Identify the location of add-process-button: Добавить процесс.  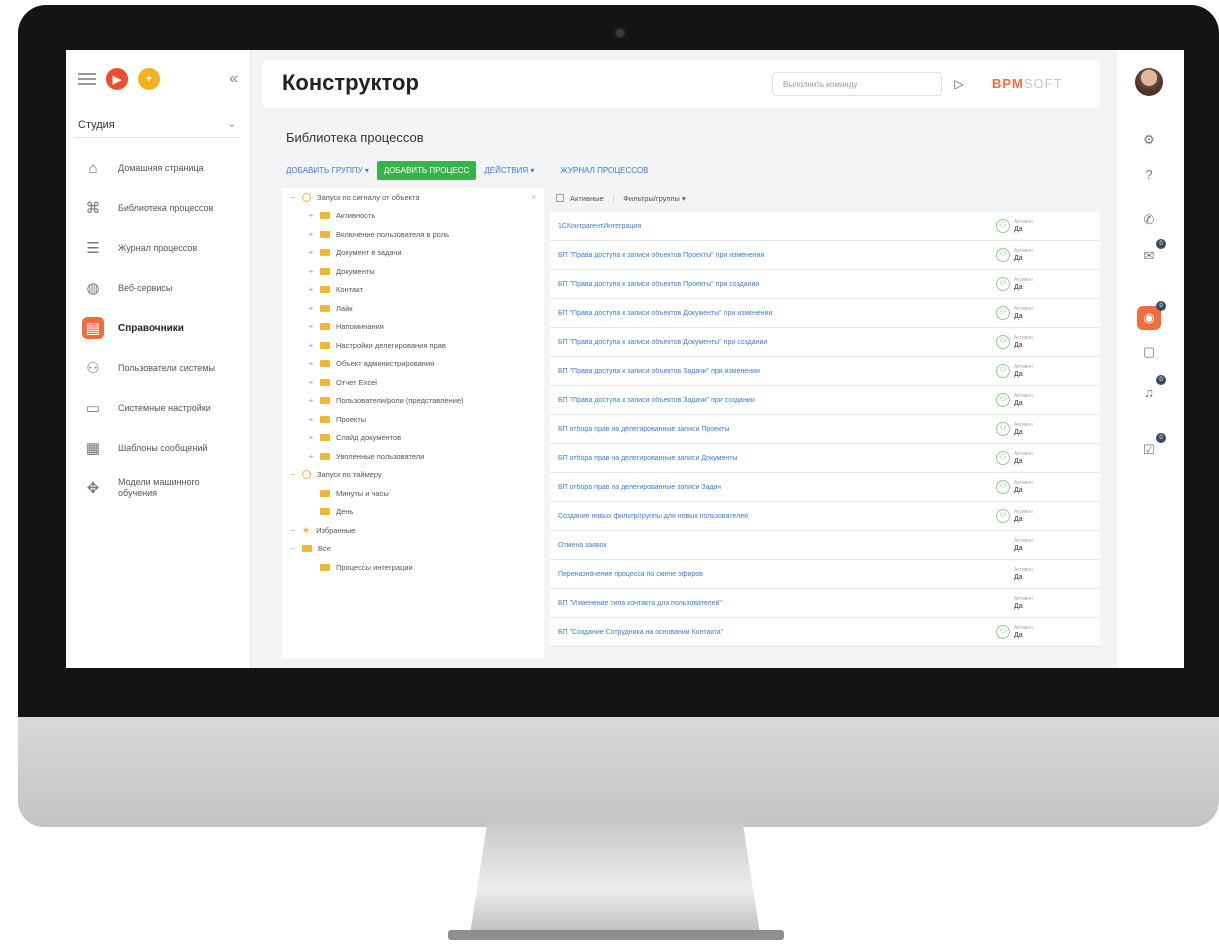
(426, 170).